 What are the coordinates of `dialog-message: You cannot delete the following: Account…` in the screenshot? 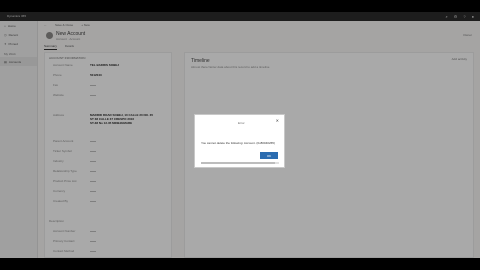 It's located at (238, 143).